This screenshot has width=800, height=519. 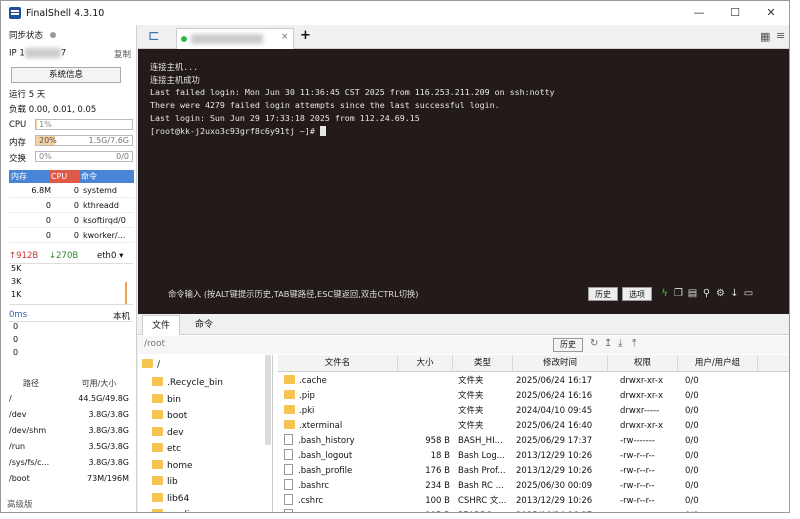 What do you see at coordinates (39, 384) in the screenshot?
I see `col-path: 路径` at bounding box center [39, 384].